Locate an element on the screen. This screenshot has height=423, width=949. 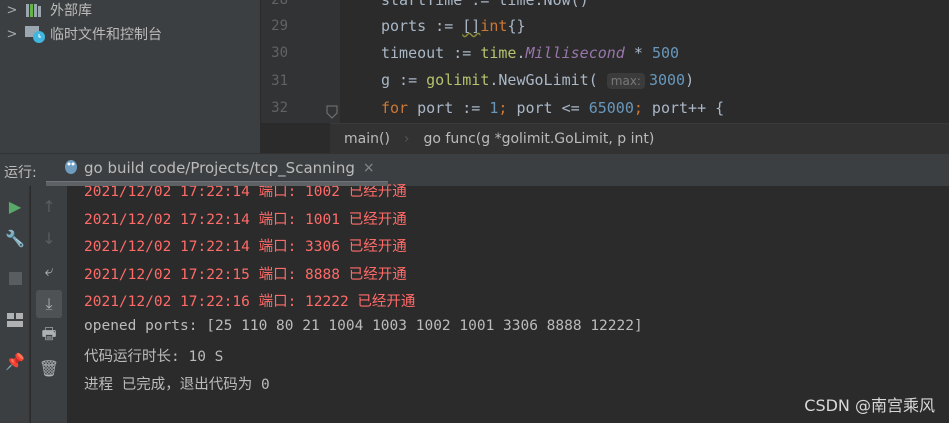
scrollbar is located at coordinates (217, 184).